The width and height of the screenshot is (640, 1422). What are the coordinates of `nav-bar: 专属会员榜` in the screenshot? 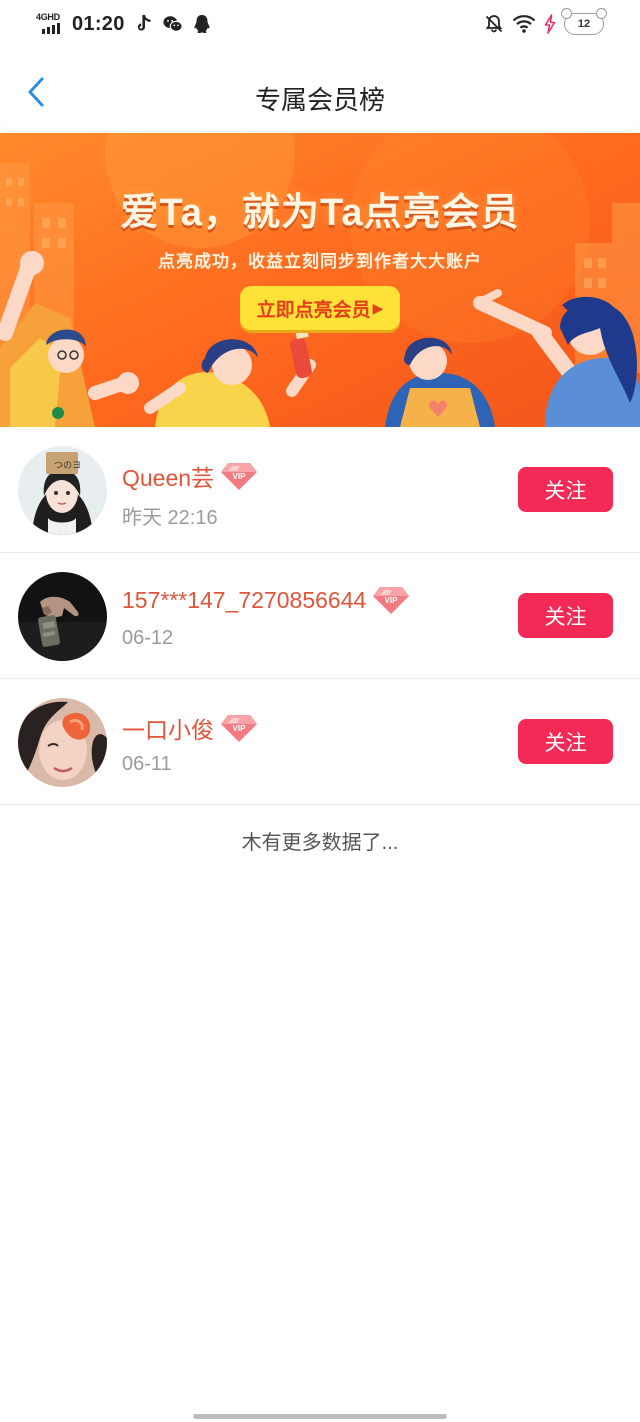 It's located at (320, 92).